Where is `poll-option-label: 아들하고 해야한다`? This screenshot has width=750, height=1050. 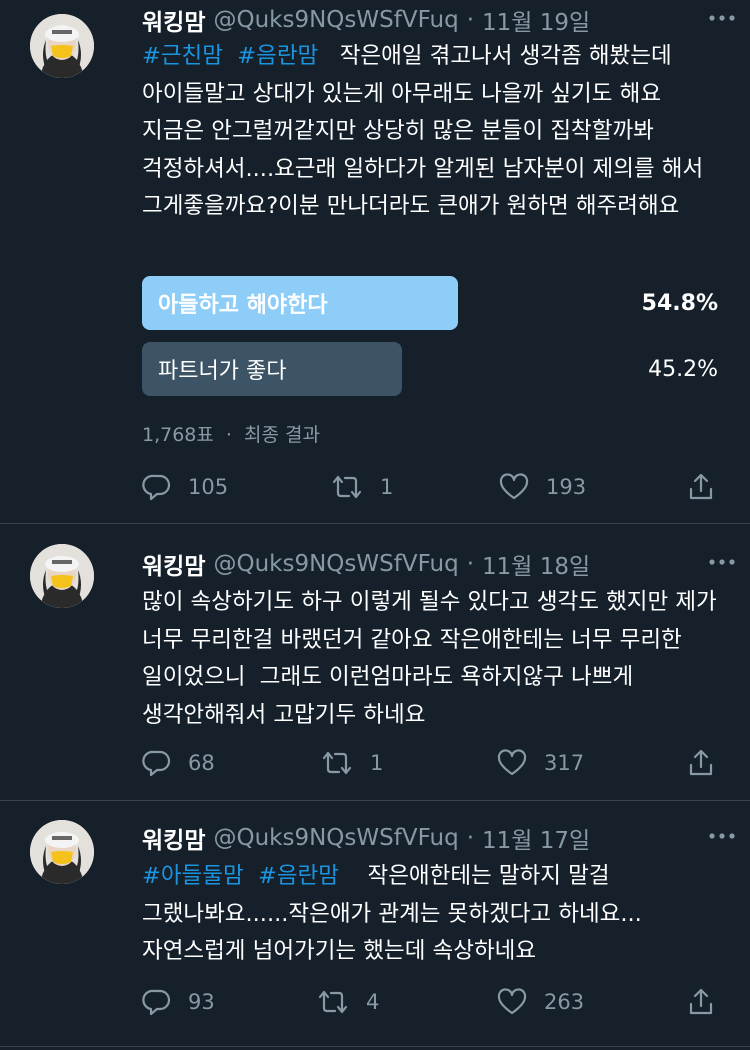
poll-option-label: 아들하고 해야한다 is located at coordinates (243, 305).